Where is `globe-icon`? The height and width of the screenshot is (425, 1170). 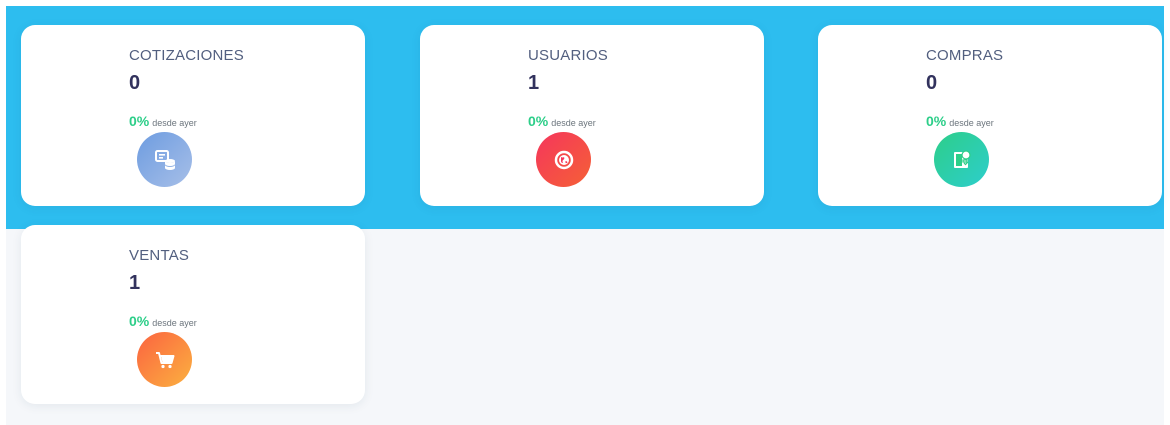
globe-icon is located at coordinates (563, 159).